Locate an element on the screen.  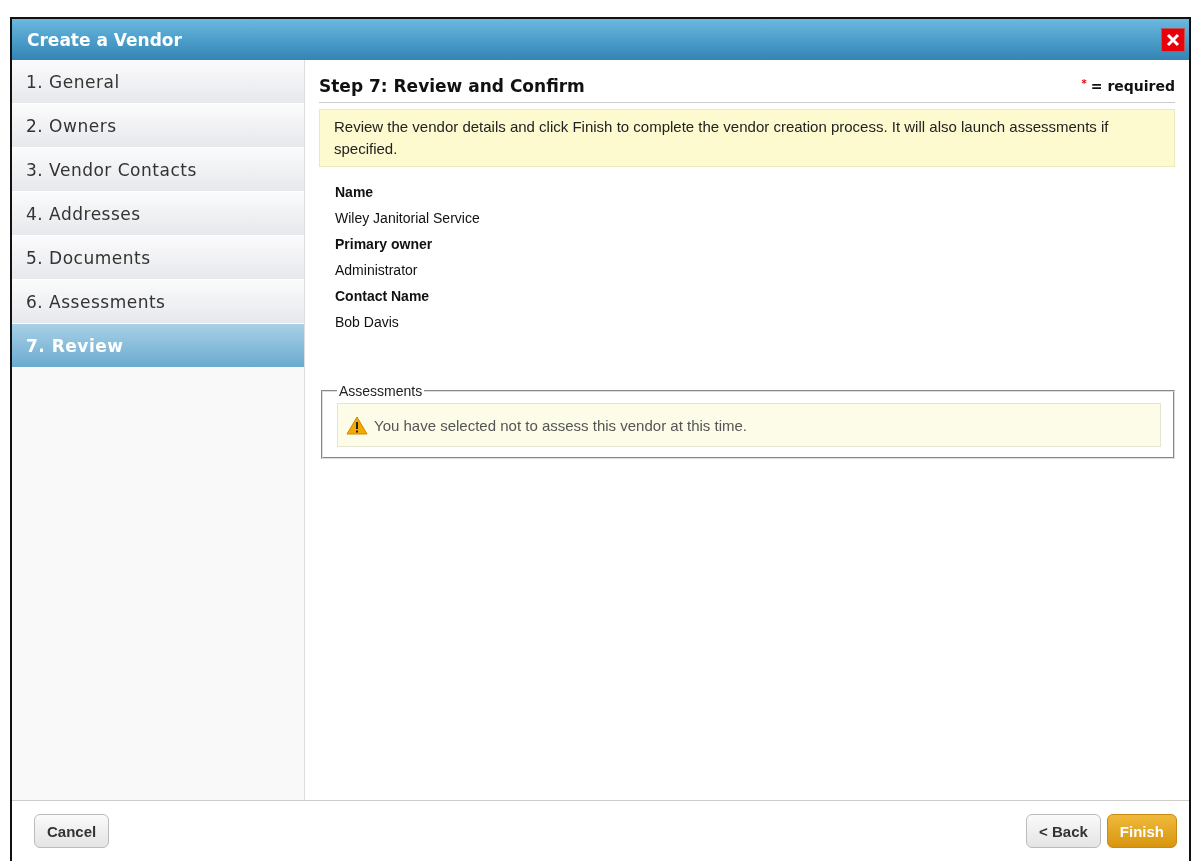
detail-label: Primary owner is located at coordinates (384, 244).